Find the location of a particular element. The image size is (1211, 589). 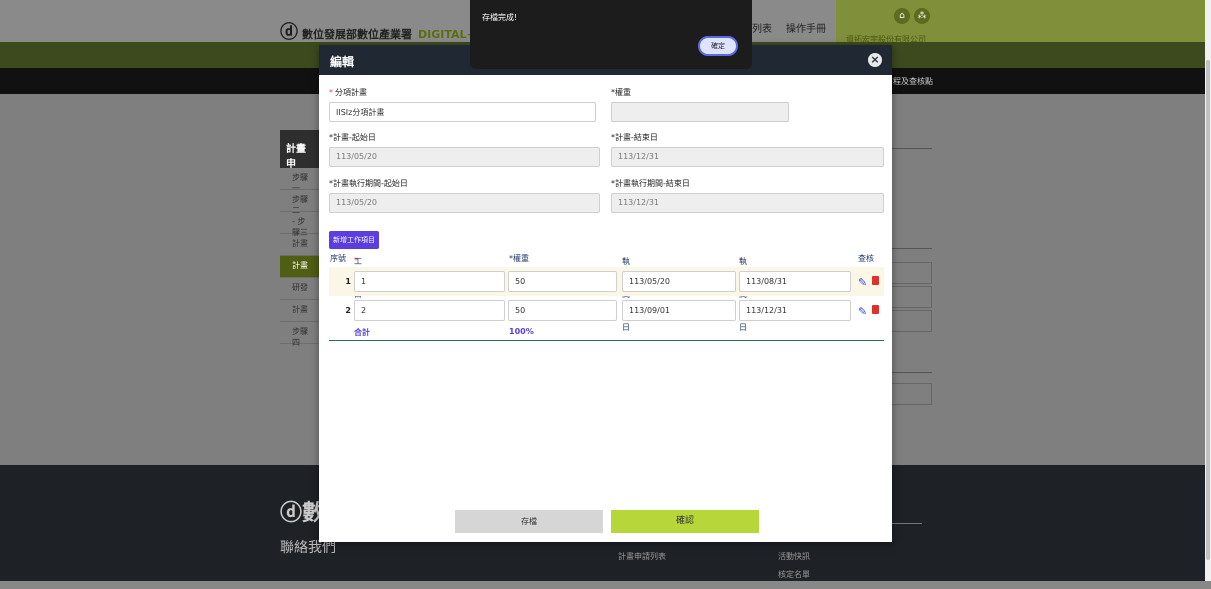

work-item-input: 1 is located at coordinates (429, 281).